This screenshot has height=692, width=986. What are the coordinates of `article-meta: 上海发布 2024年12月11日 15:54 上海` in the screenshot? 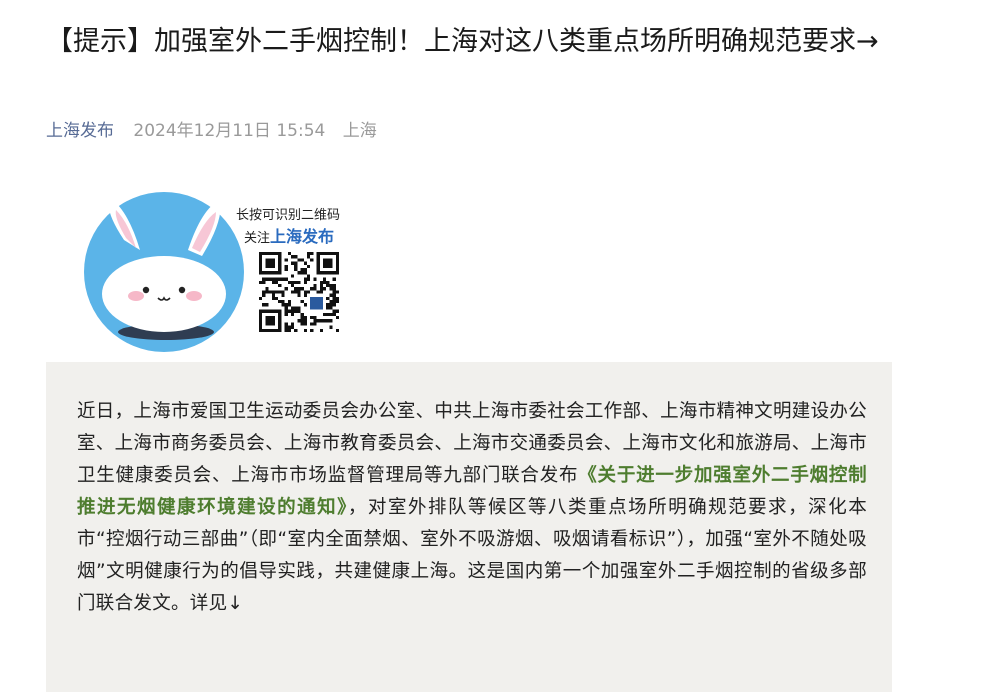 It's located at (211, 128).